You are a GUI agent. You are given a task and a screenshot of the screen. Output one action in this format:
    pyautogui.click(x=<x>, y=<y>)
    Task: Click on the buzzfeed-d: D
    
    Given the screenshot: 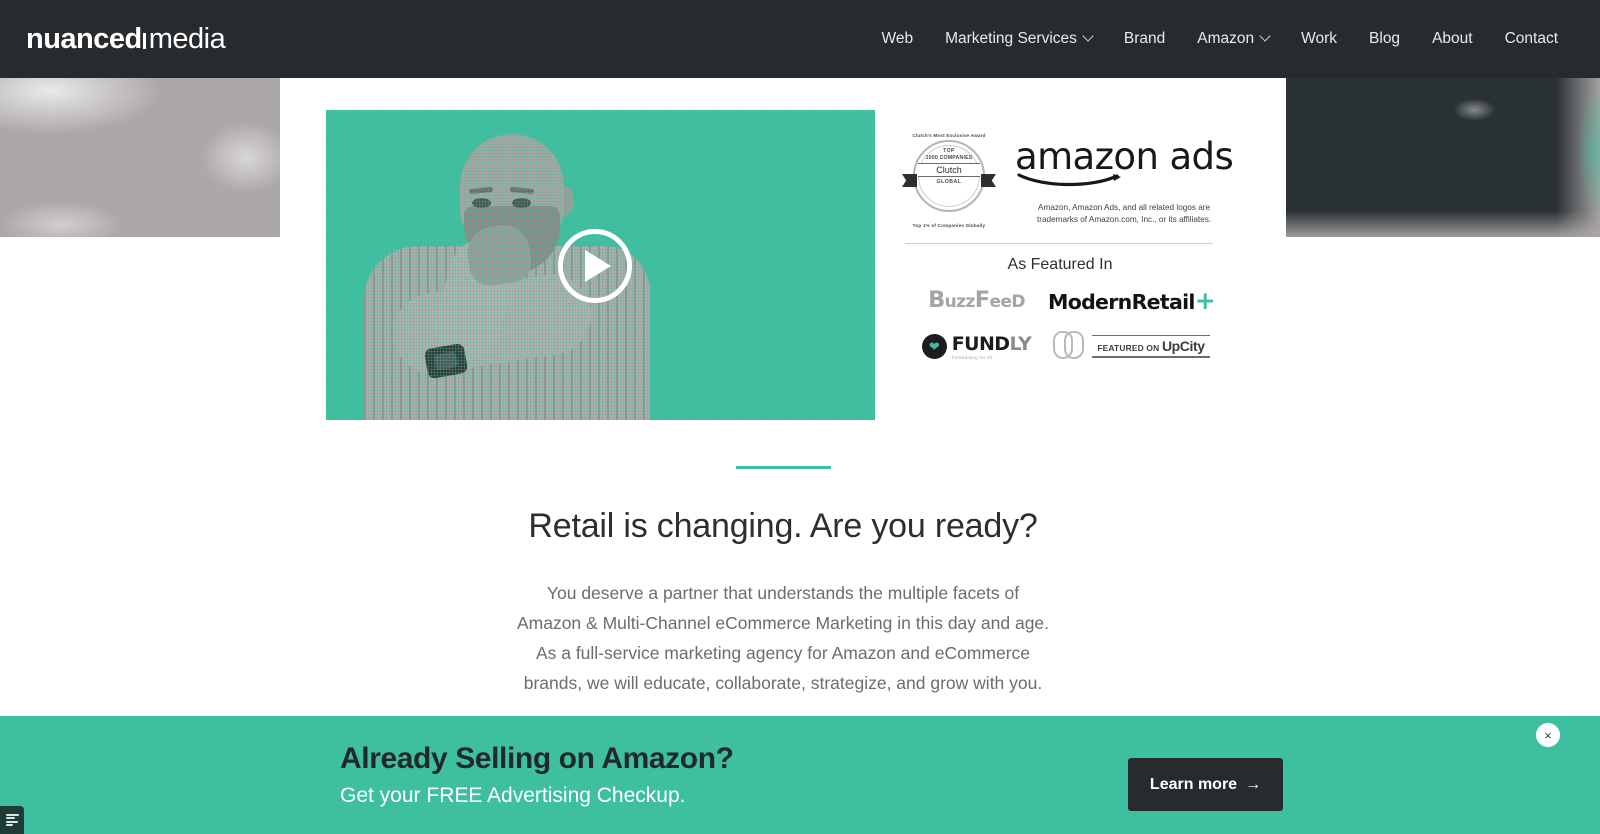 What is the action you would take?
    pyautogui.click(x=1018, y=302)
    